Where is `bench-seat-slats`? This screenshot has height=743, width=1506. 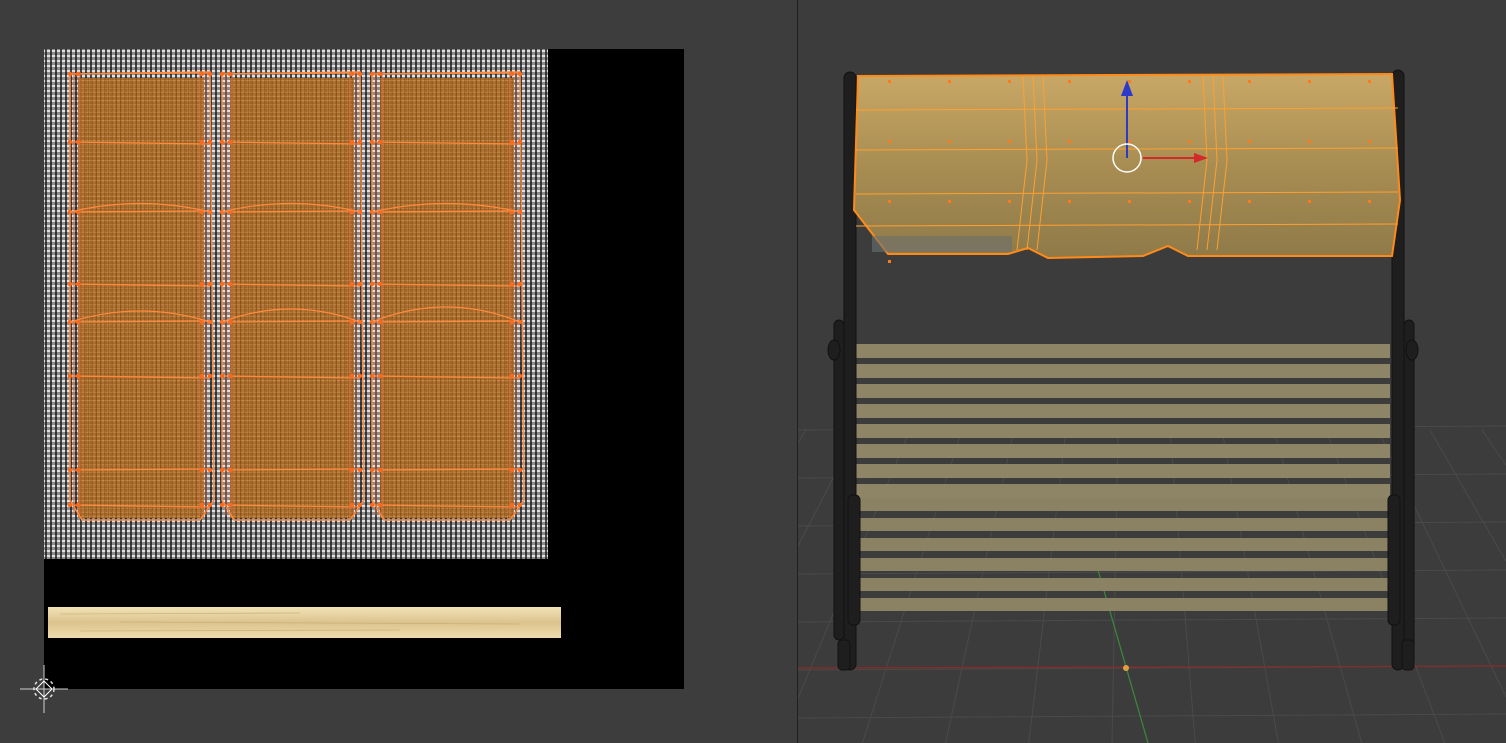
bench-seat-slats is located at coordinates (1126, 477).